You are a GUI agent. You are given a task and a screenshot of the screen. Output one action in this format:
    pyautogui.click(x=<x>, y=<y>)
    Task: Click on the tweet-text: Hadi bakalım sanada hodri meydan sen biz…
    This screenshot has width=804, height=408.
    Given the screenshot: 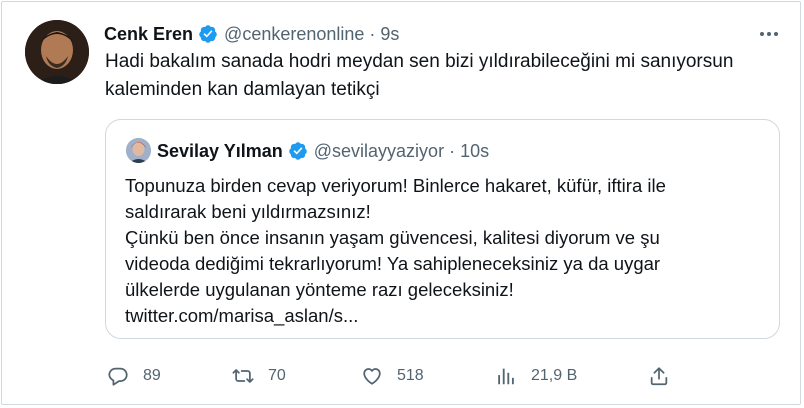 What is the action you would take?
    pyautogui.click(x=419, y=75)
    